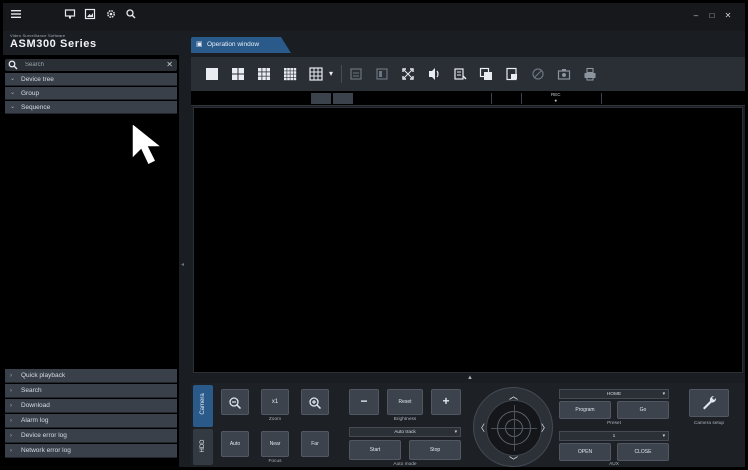  Describe the element at coordinates (91, 421) in the screenshot. I see `menu-item-alarm-log: › Alarm log` at that location.